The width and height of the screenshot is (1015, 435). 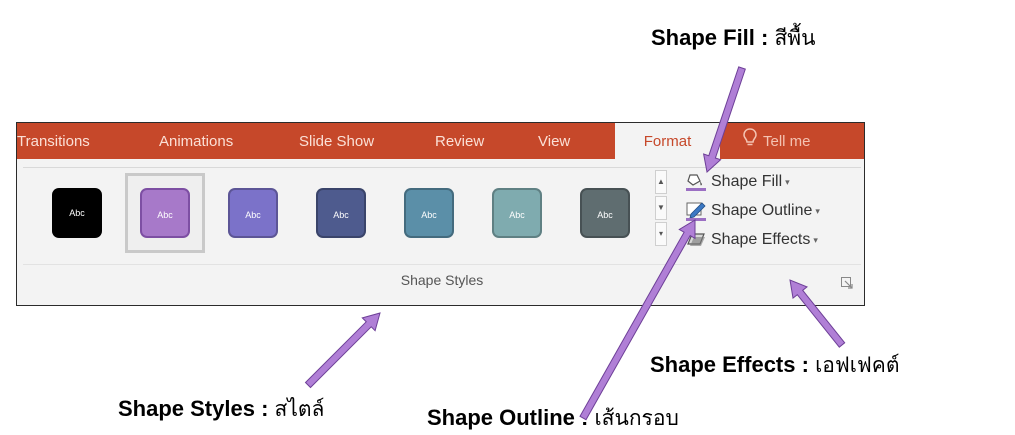 I want to click on callout-shape-styles: Shape Styles : สไตล์, so click(x=221, y=408).